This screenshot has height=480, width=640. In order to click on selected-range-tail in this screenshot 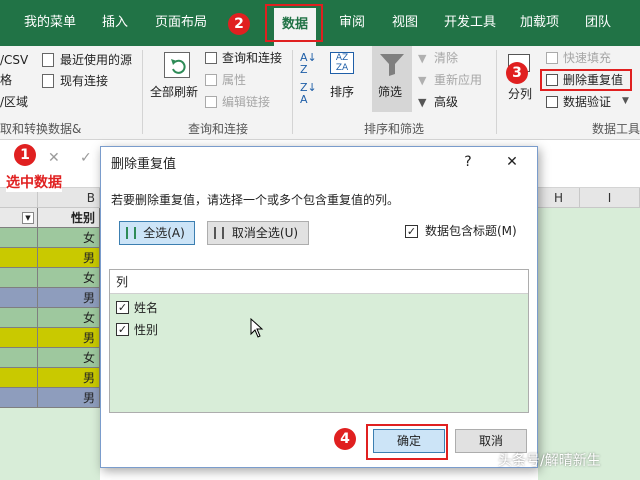, I will do `click(589, 344)`.